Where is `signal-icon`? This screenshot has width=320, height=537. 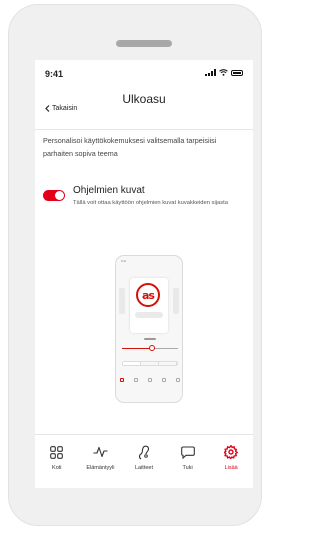 signal-icon is located at coordinates (210, 72).